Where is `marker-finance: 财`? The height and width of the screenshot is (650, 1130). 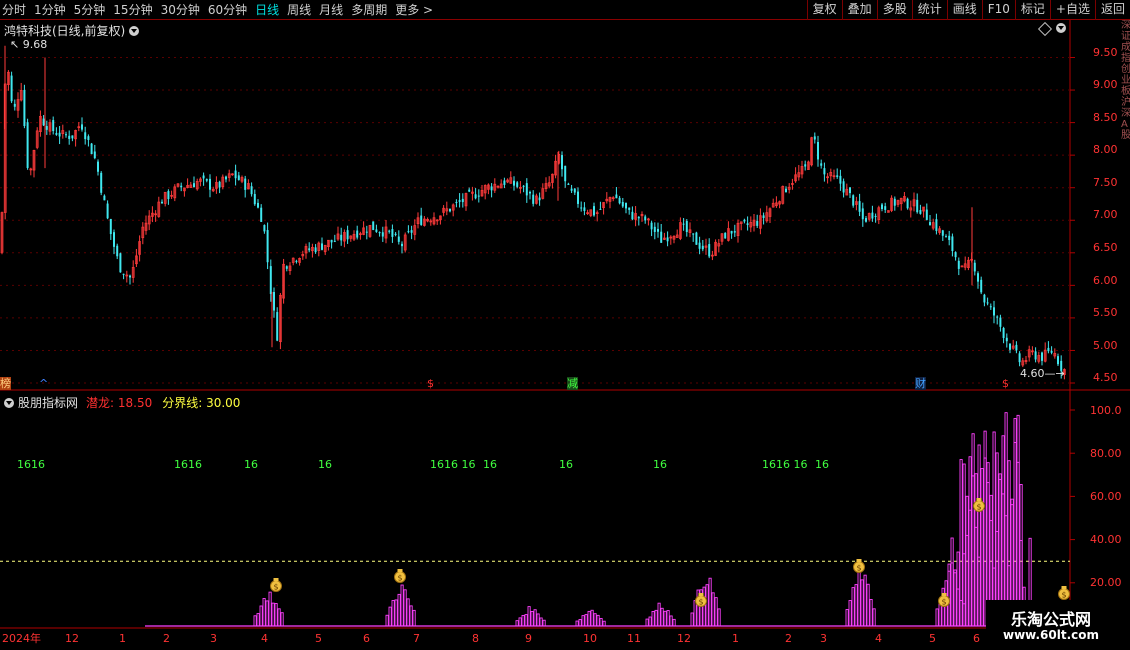 marker-finance: 财 is located at coordinates (920, 383).